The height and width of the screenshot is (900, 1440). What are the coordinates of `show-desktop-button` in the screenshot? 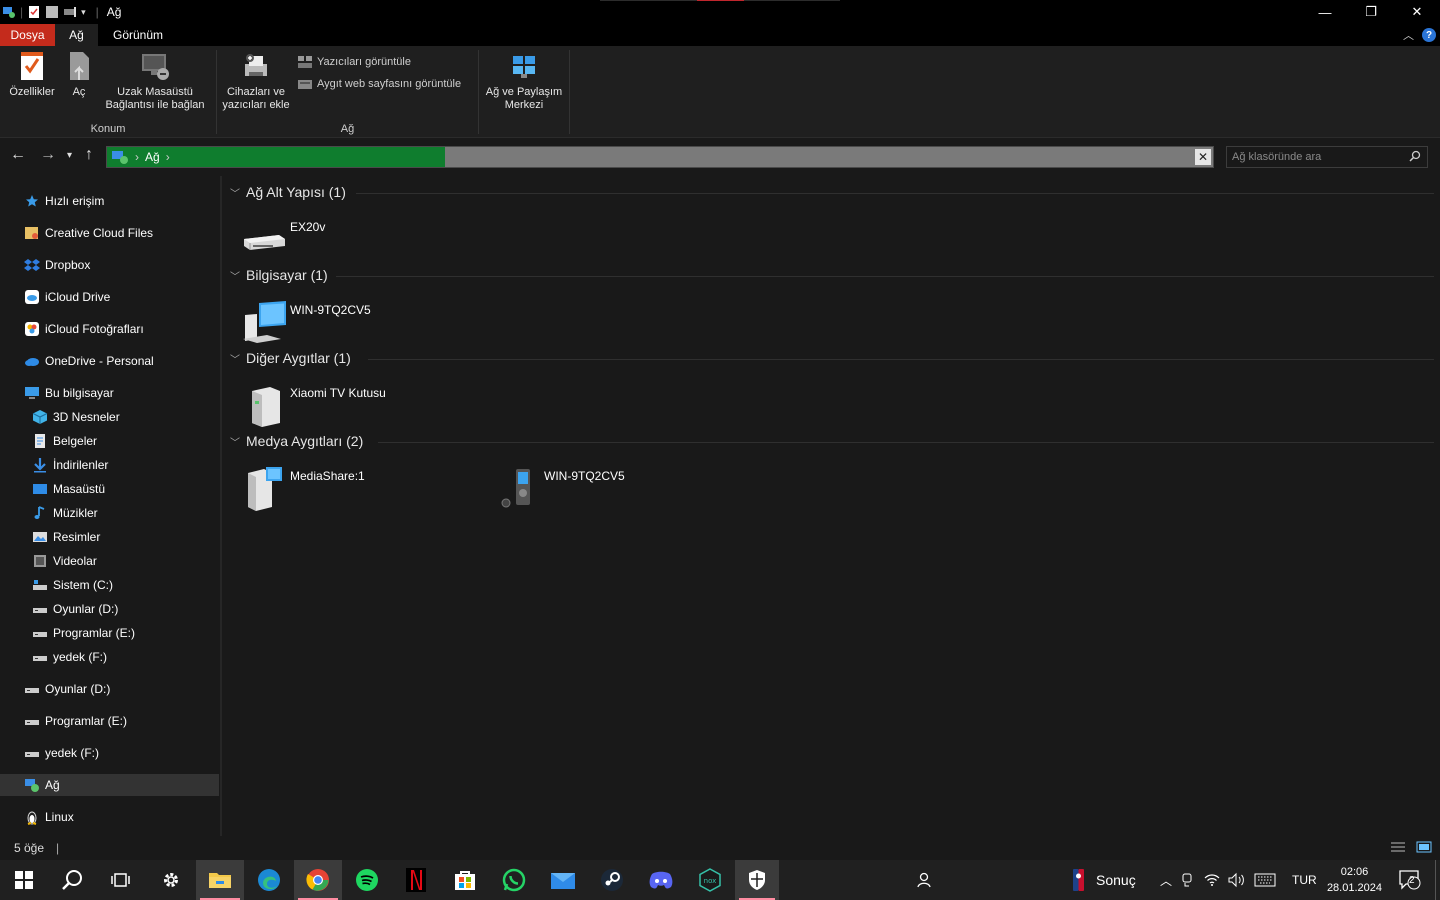 It's located at (1437, 880).